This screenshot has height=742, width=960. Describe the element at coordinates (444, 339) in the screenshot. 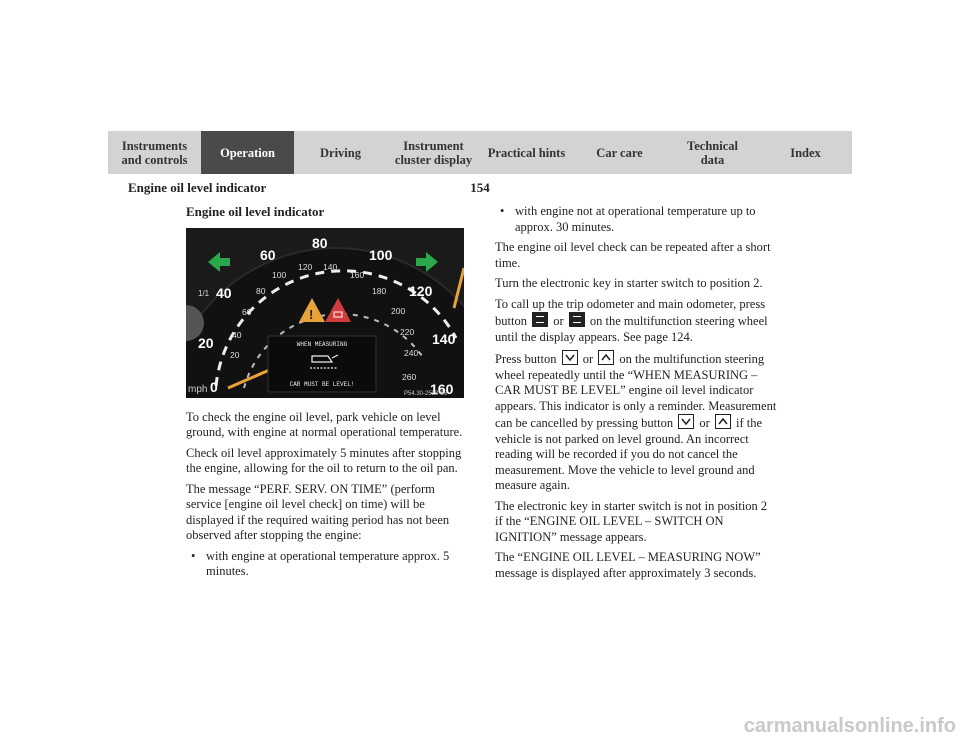

I see `tick-140: 140` at that location.